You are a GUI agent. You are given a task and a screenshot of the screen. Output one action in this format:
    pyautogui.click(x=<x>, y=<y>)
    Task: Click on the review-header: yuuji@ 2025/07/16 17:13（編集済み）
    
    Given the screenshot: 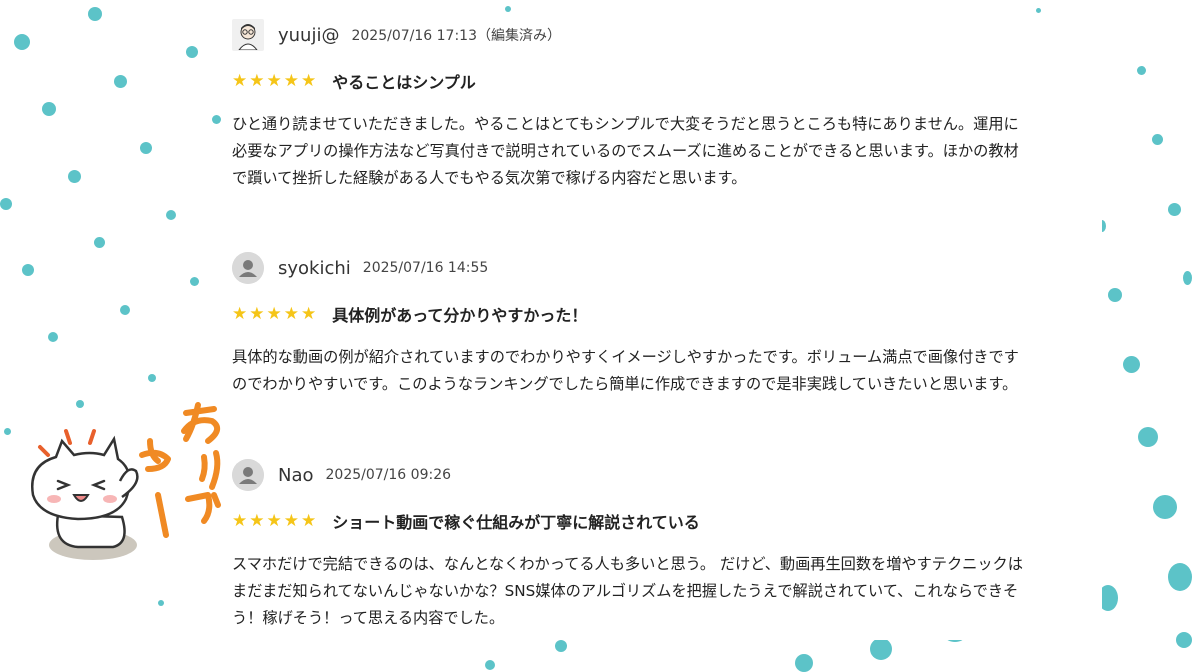 What is the action you would take?
    pyautogui.click(x=632, y=35)
    